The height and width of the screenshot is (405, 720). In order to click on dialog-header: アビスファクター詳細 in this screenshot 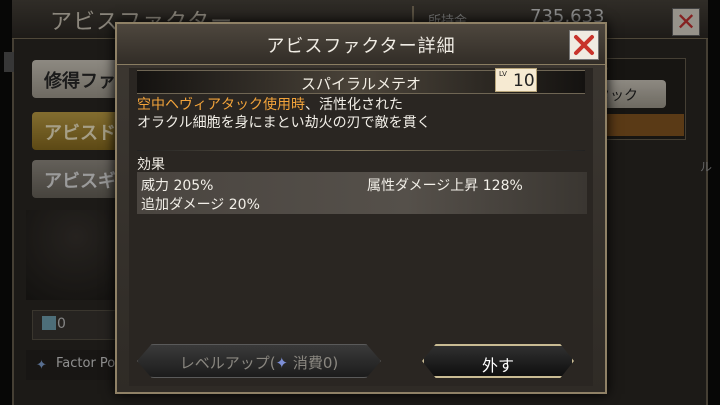, I will do `click(361, 44)`.